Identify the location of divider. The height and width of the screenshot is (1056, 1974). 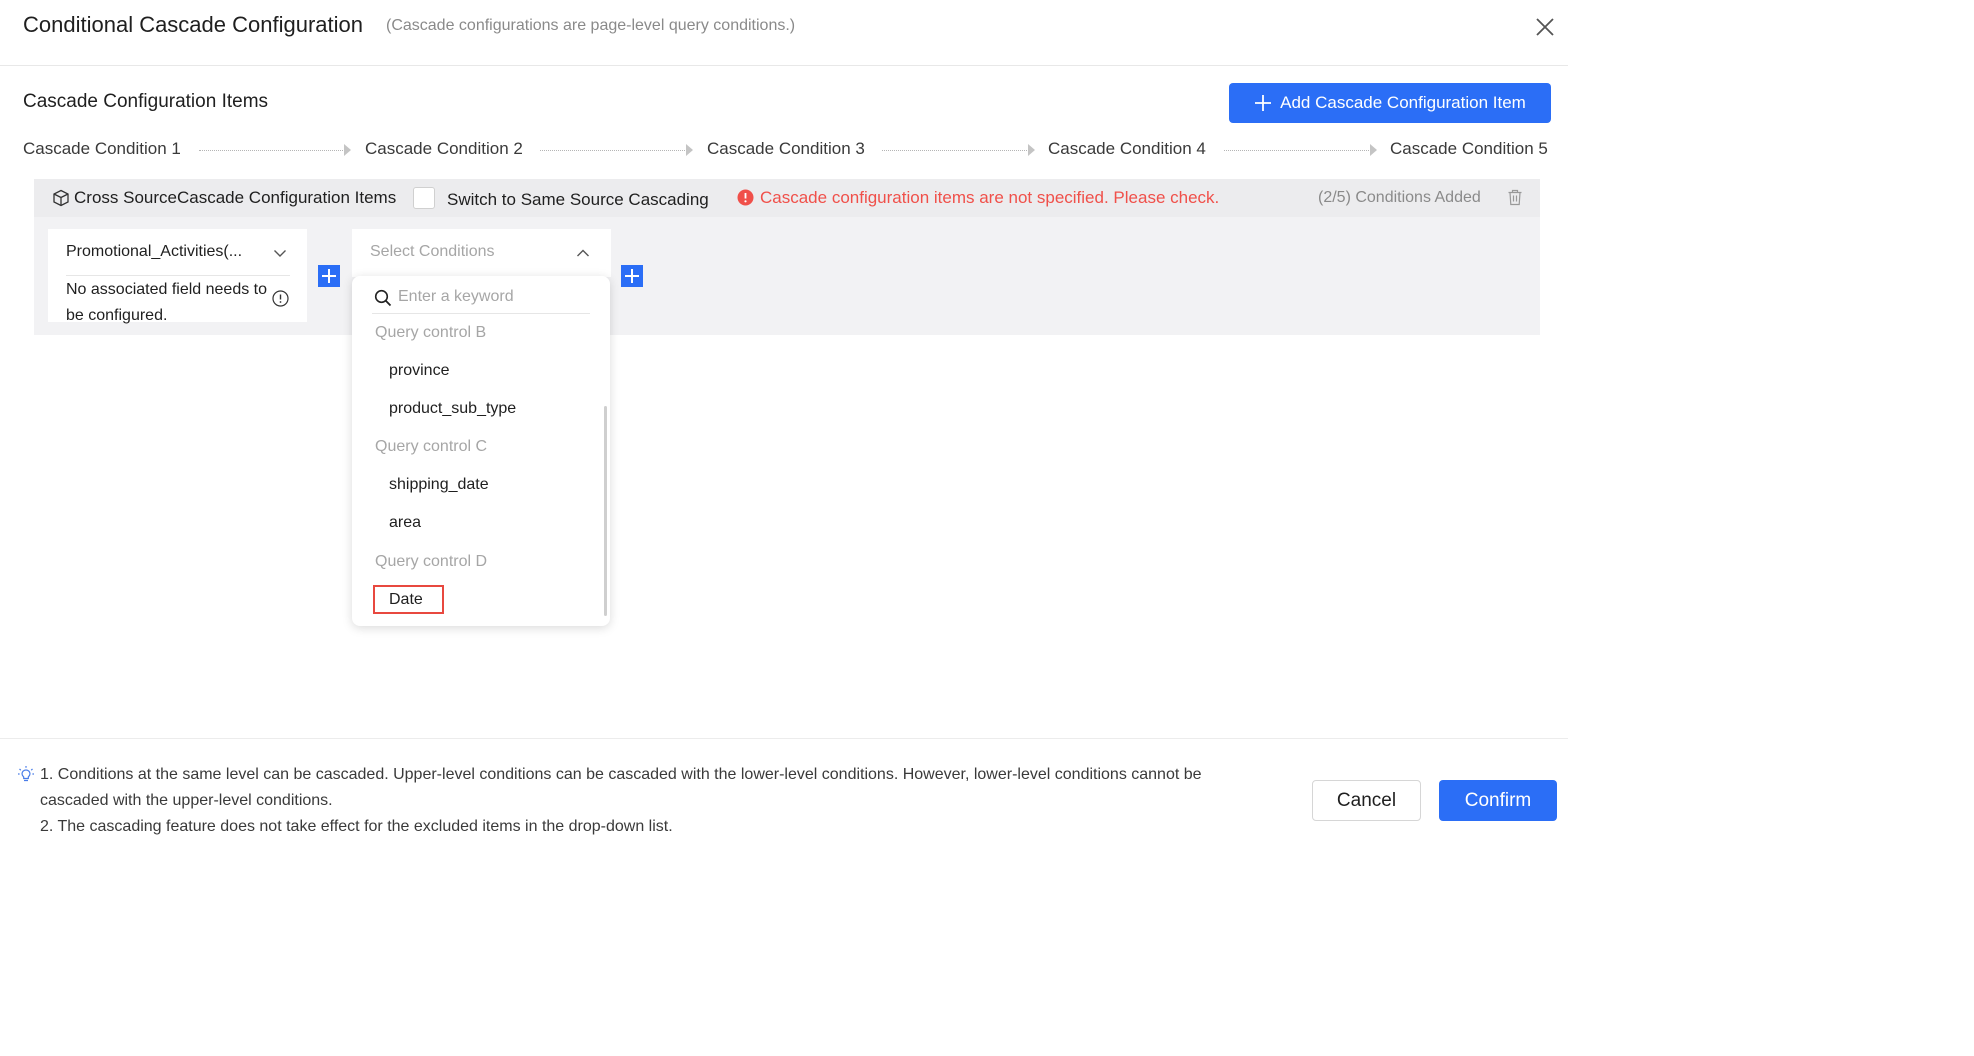
(178, 275).